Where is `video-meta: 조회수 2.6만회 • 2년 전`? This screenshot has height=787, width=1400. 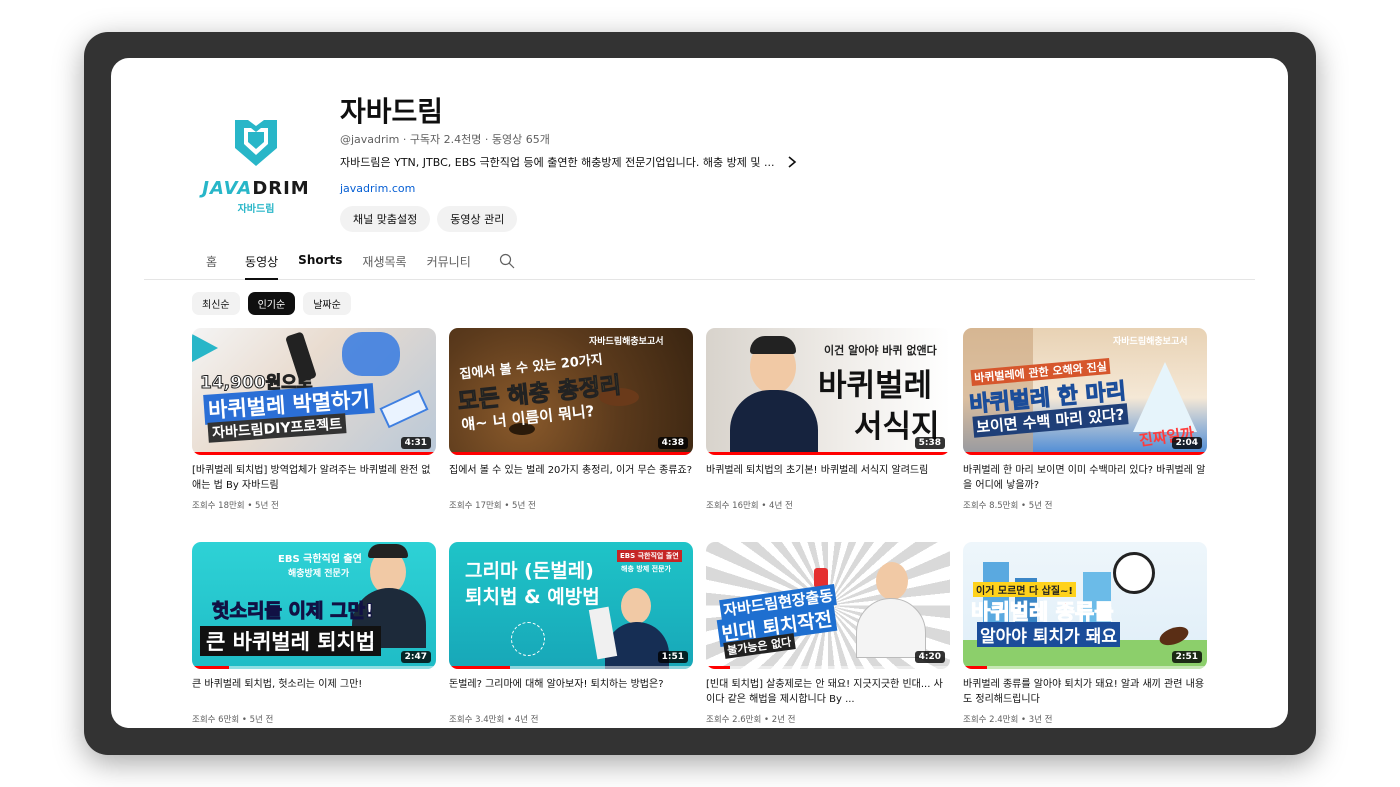 video-meta: 조회수 2.6만회 • 2년 전 is located at coordinates (751, 720).